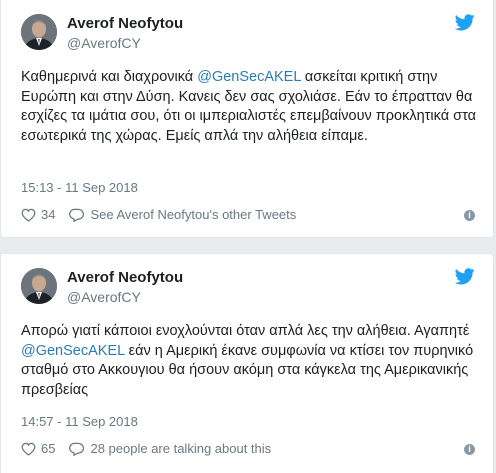 This screenshot has width=496, height=473. I want to click on tweet-timestamp: 15:13 - 11 Sep 2018, so click(79, 187).